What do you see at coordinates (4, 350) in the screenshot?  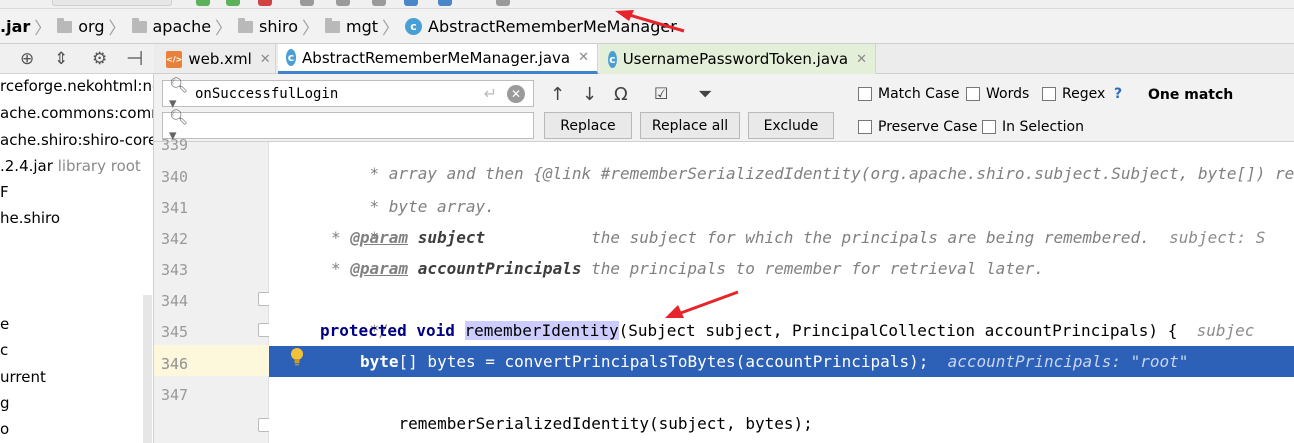 I see `tree-item: c` at bounding box center [4, 350].